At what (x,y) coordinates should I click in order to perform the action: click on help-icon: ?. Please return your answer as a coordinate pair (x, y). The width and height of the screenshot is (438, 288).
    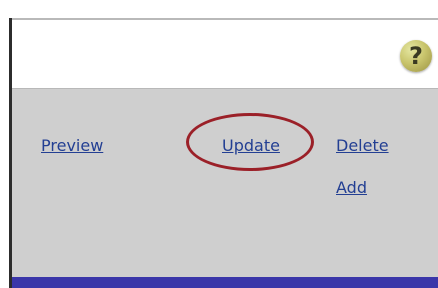
    Looking at the image, I should click on (416, 56).